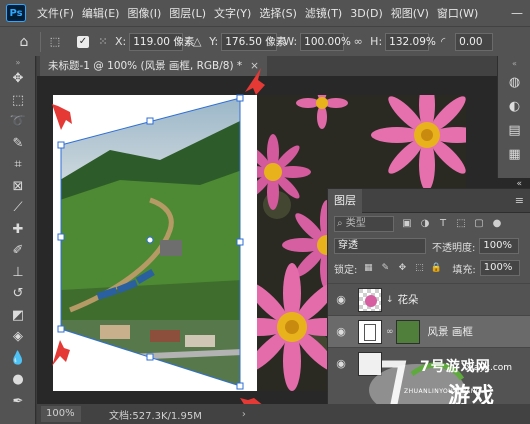 The width and height of the screenshot is (530, 424). Describe the element at coordinates (278, 13) in the screenshot. I see `menu-select: 选择(S)` at that location.